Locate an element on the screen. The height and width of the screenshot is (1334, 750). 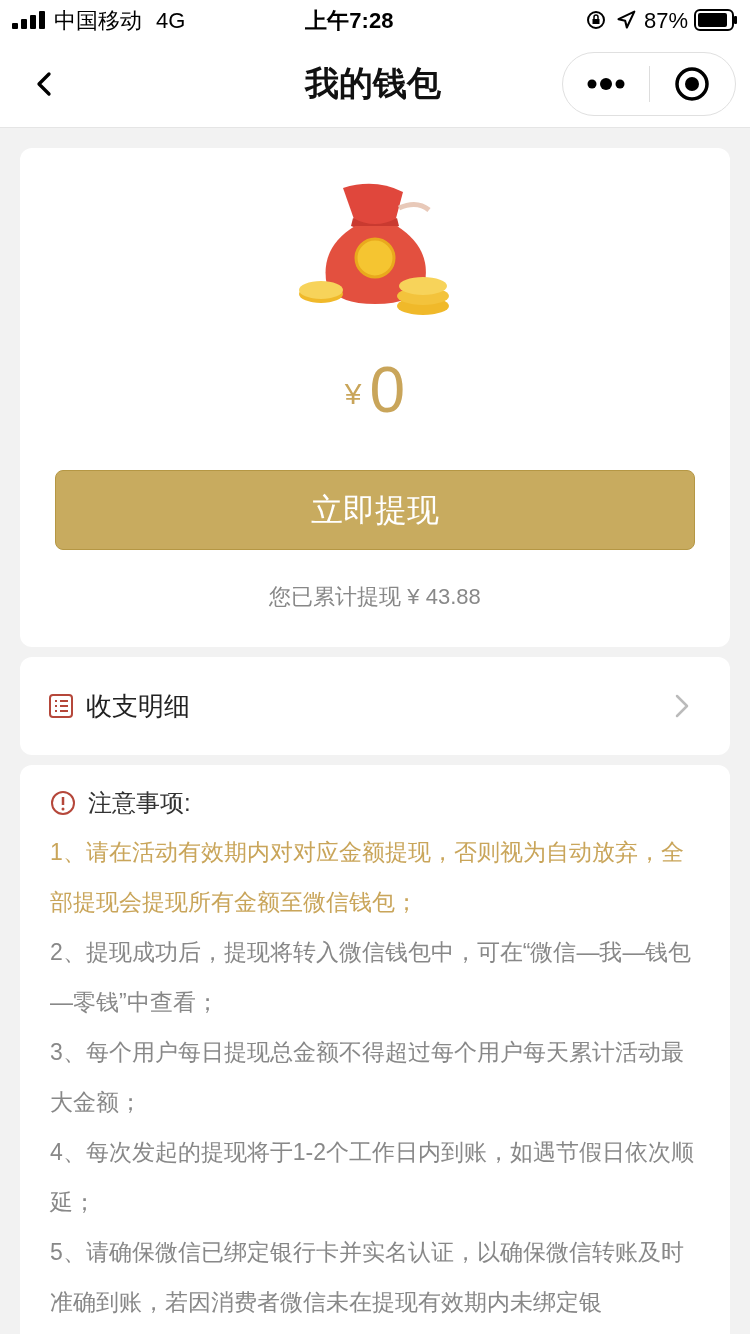
notice-title: 注意事项: is located at coordinates (139, 803).